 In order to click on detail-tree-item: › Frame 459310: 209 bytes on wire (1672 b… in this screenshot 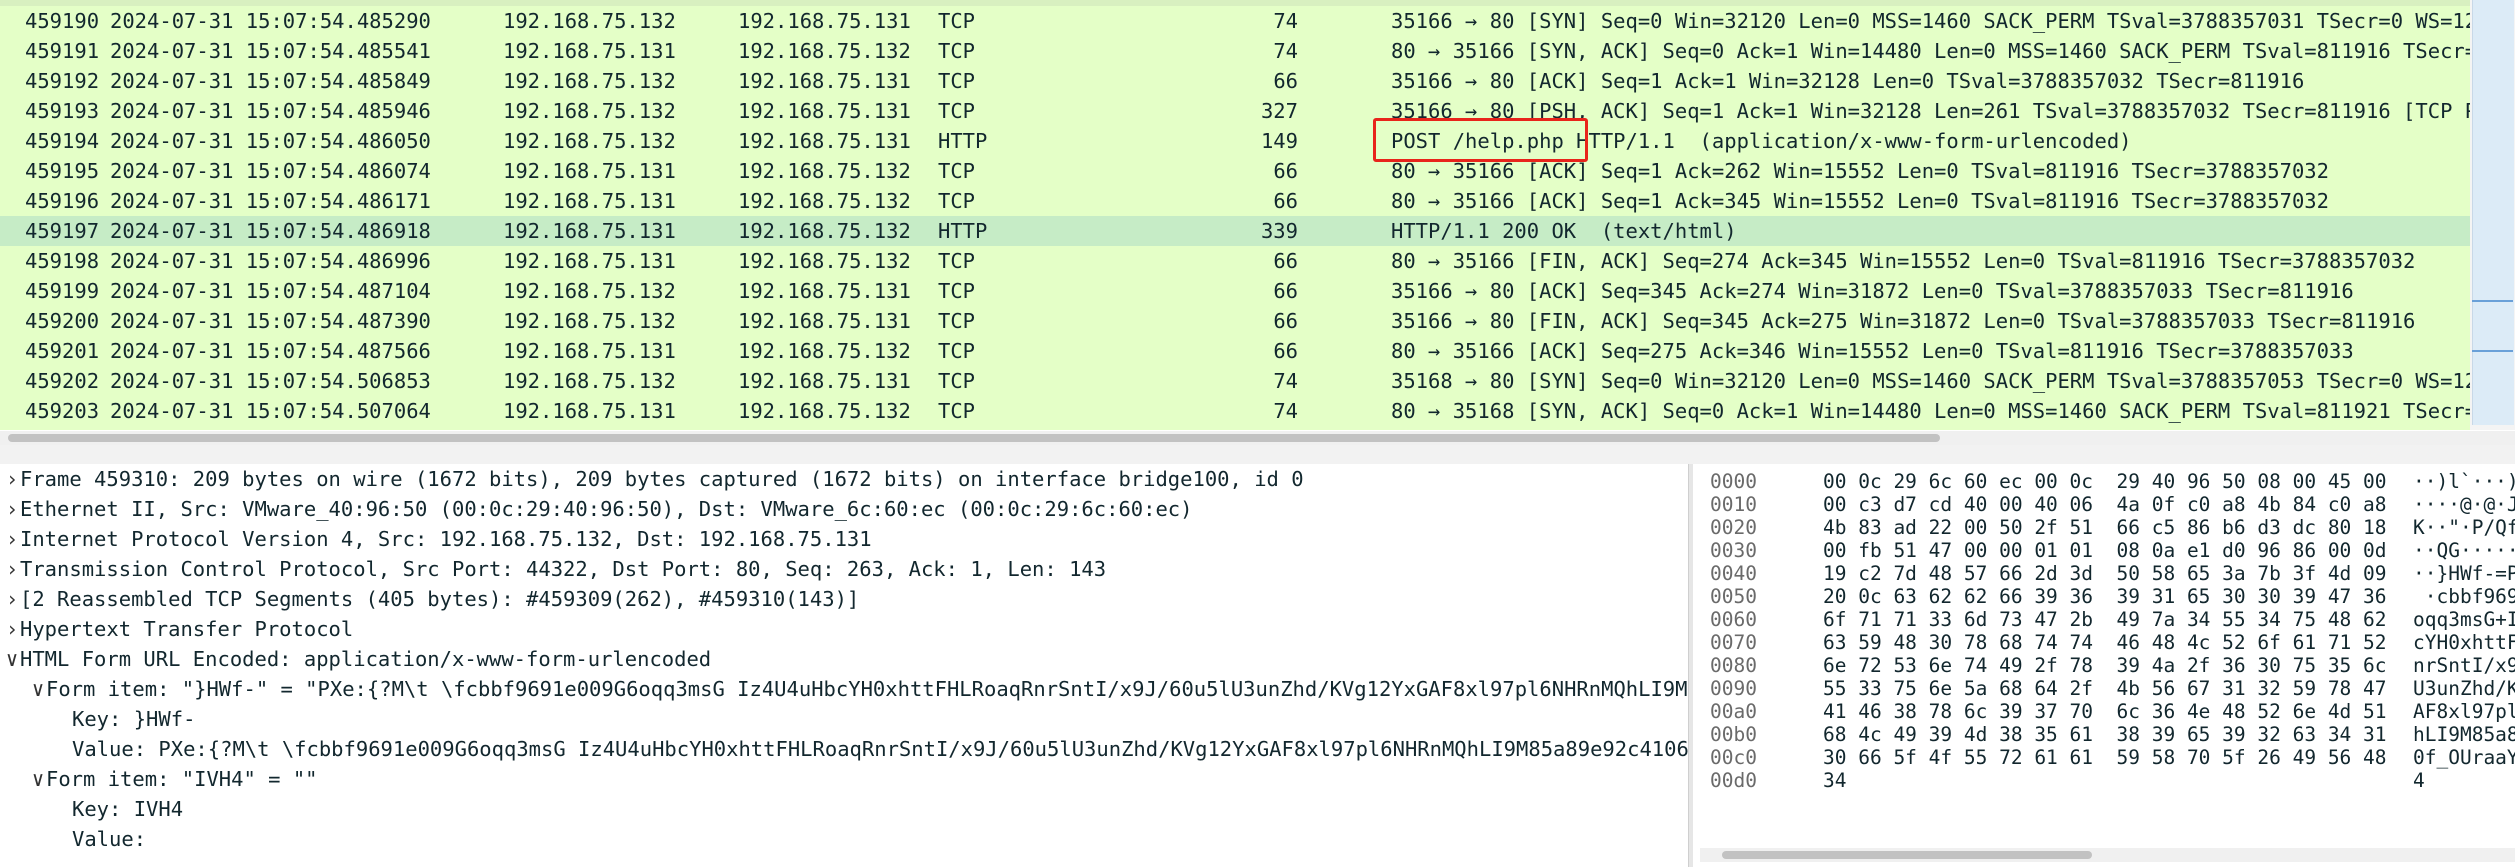, I will do `click(844, 479)`.